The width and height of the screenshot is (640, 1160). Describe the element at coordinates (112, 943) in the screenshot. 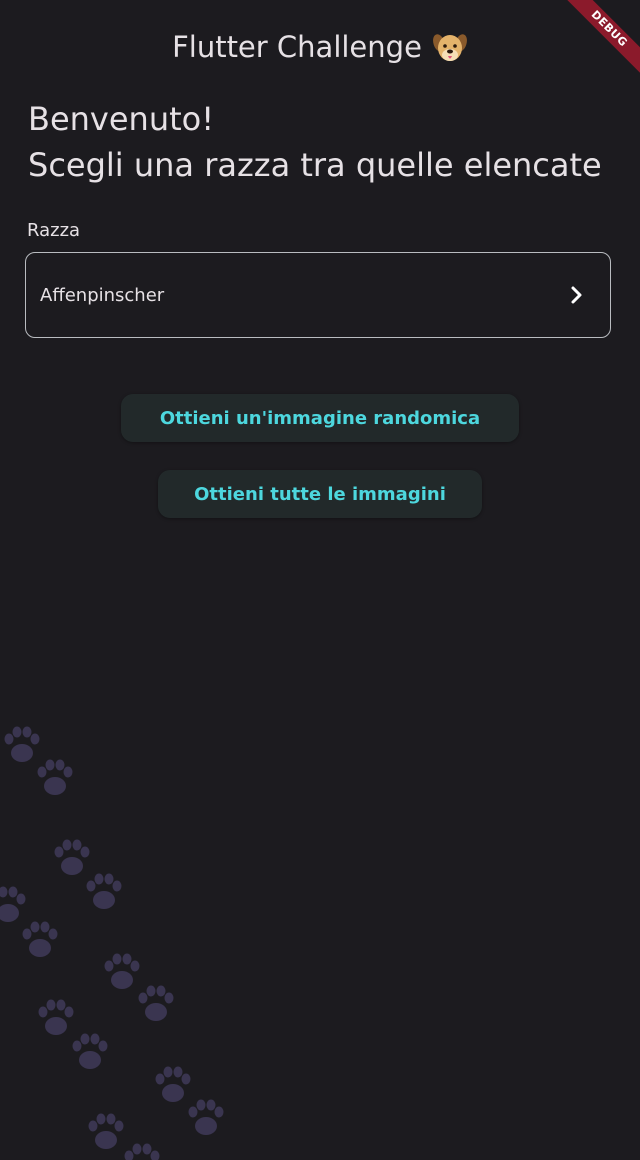

I see `paw-prints-decoration` at that location.